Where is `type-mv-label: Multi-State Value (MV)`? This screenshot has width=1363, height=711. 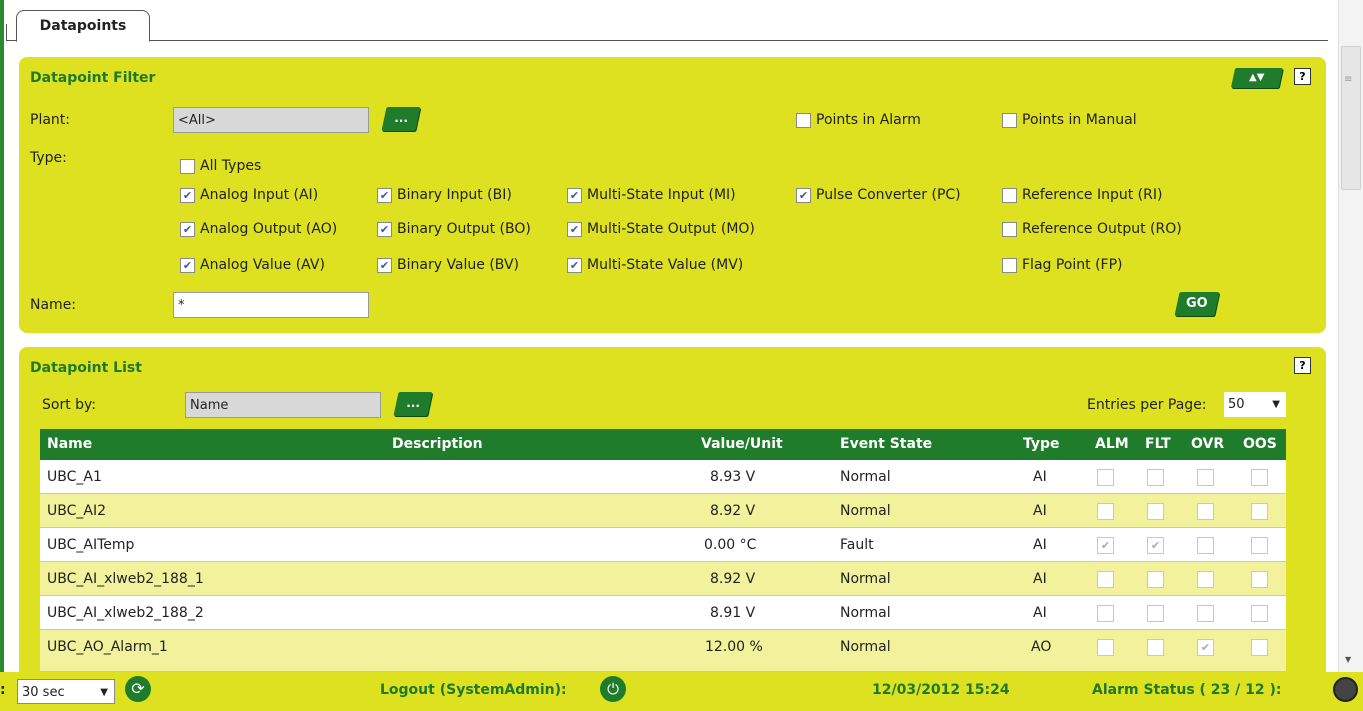 type-mv-label: Multi-State Value (MV) is located at coordinates (665, 265).